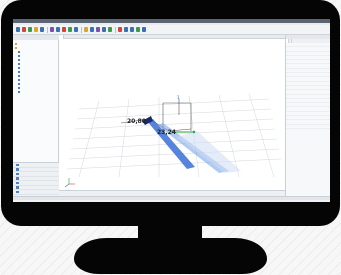  I want to click on property-row, so click(308, 127).